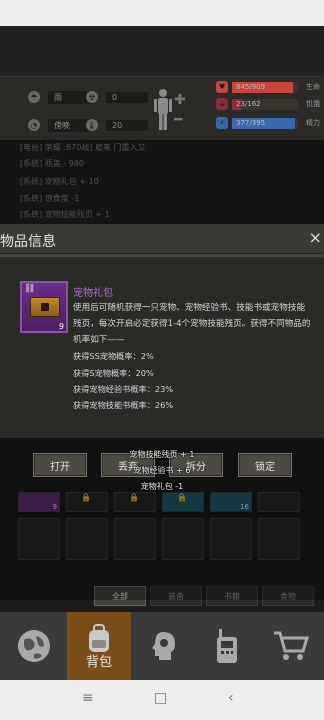 The width and height of the screenshot is (324, 720). I want to click on cloud-rain-icon: ☂, so click(34, 97).